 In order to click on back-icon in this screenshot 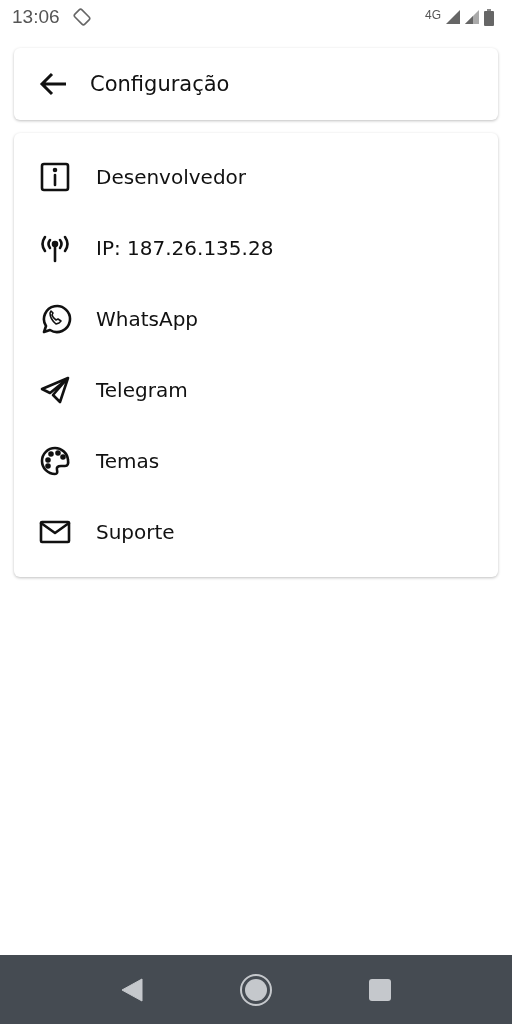, I will do `click(132, 989)`.